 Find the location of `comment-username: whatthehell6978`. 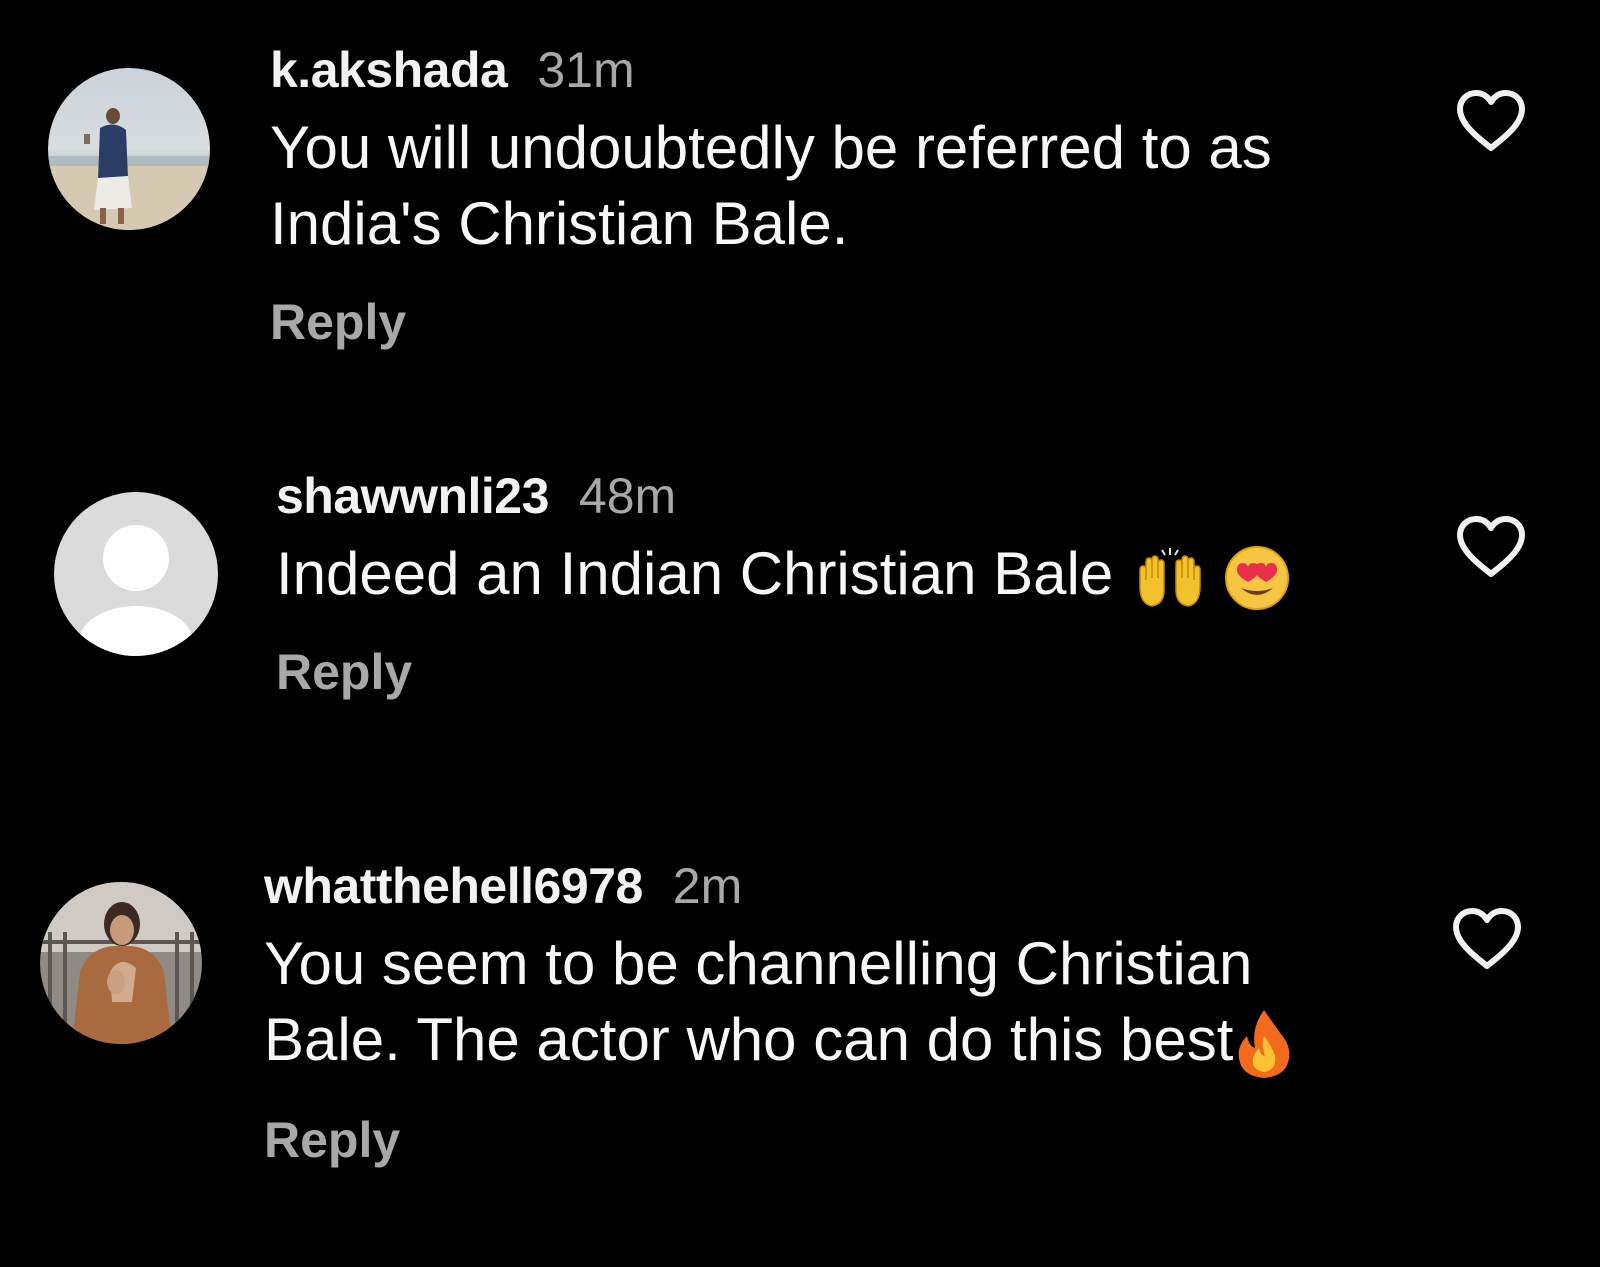

comment-username: whatthehell6978 is located at coordinates (453, 886).